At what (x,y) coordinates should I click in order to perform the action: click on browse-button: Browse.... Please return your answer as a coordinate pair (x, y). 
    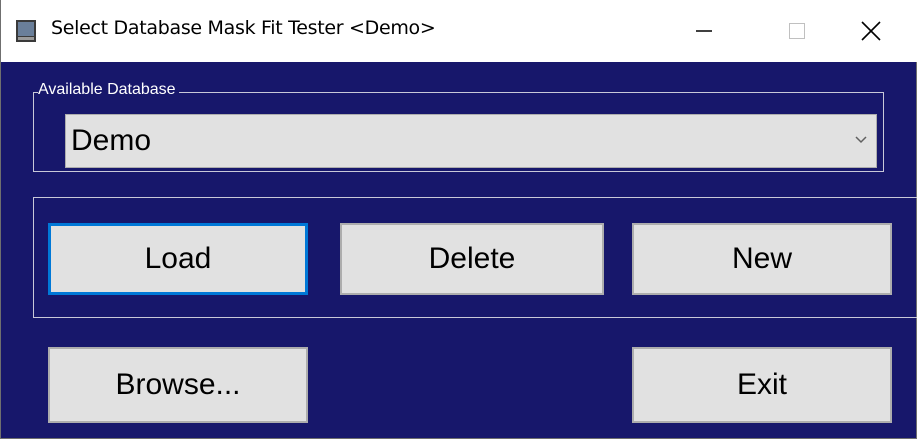
    Looking at the image, I should click on (178, 385).